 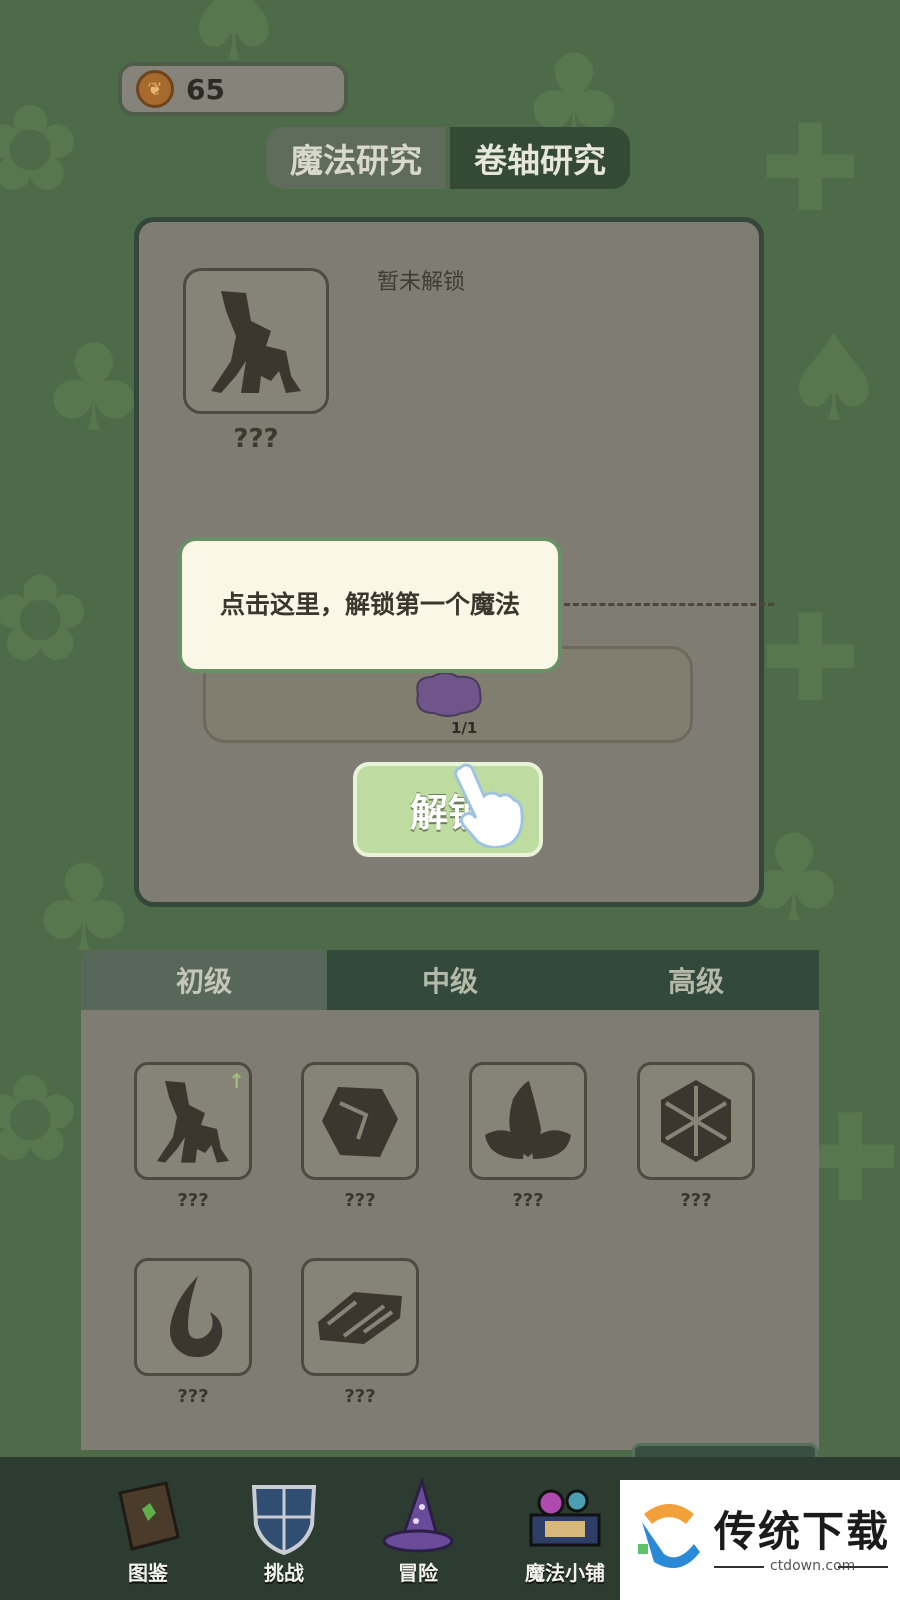 I want to click on watermark: 传统下载 ctdown.com, so click(x=760, y=1540).